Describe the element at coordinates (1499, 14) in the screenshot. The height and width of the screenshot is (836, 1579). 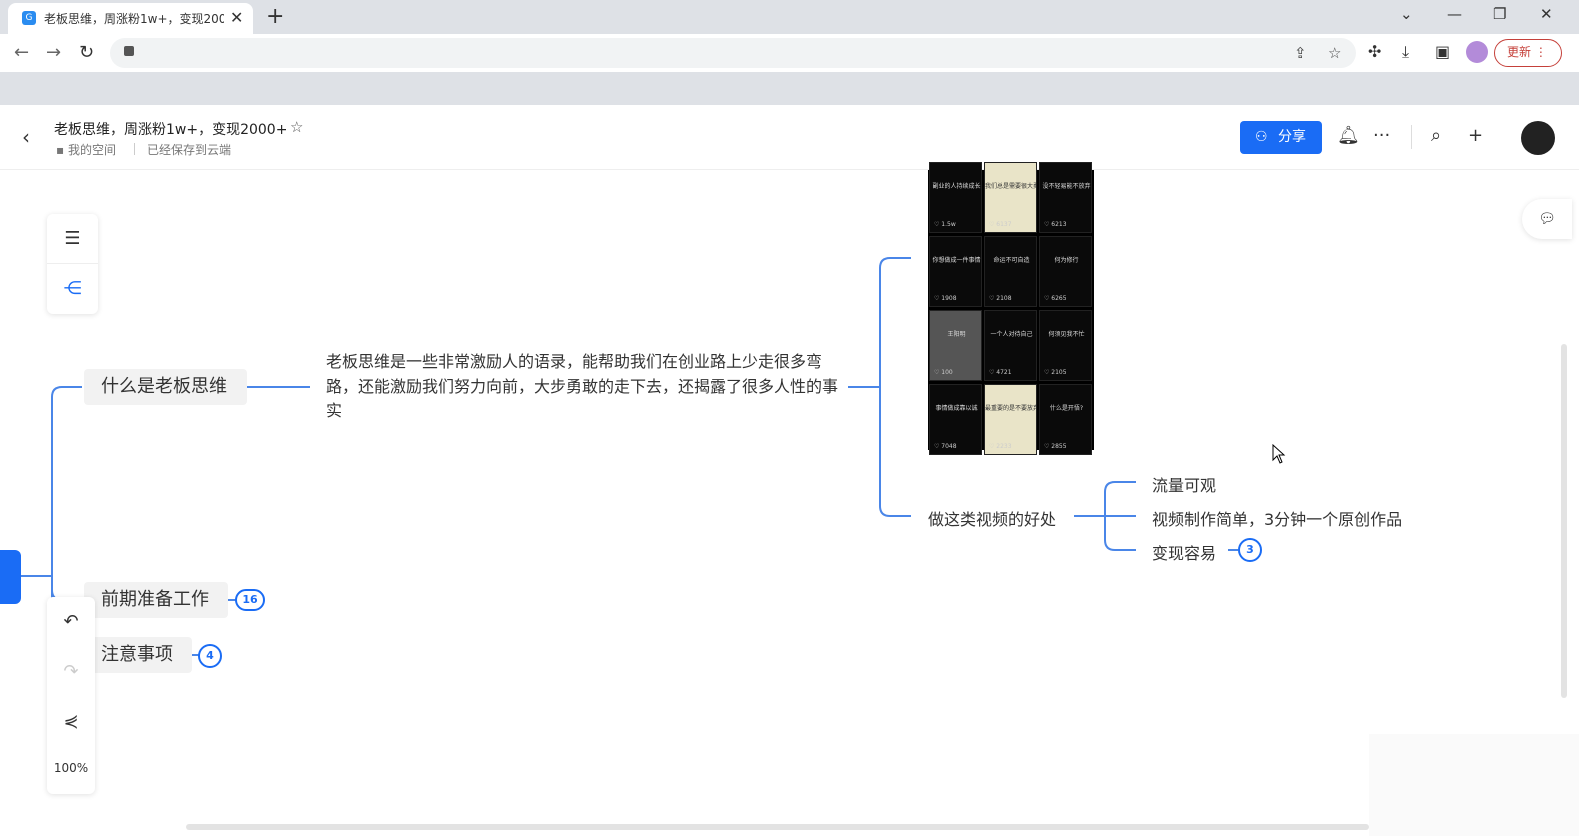
I see `restore-button: ❐` at that location.